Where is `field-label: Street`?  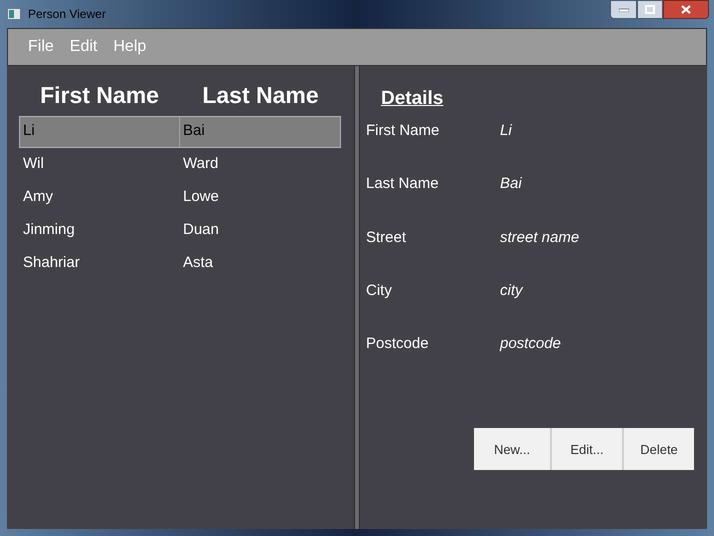
field-label: Street is located at coordinates (387, 238).